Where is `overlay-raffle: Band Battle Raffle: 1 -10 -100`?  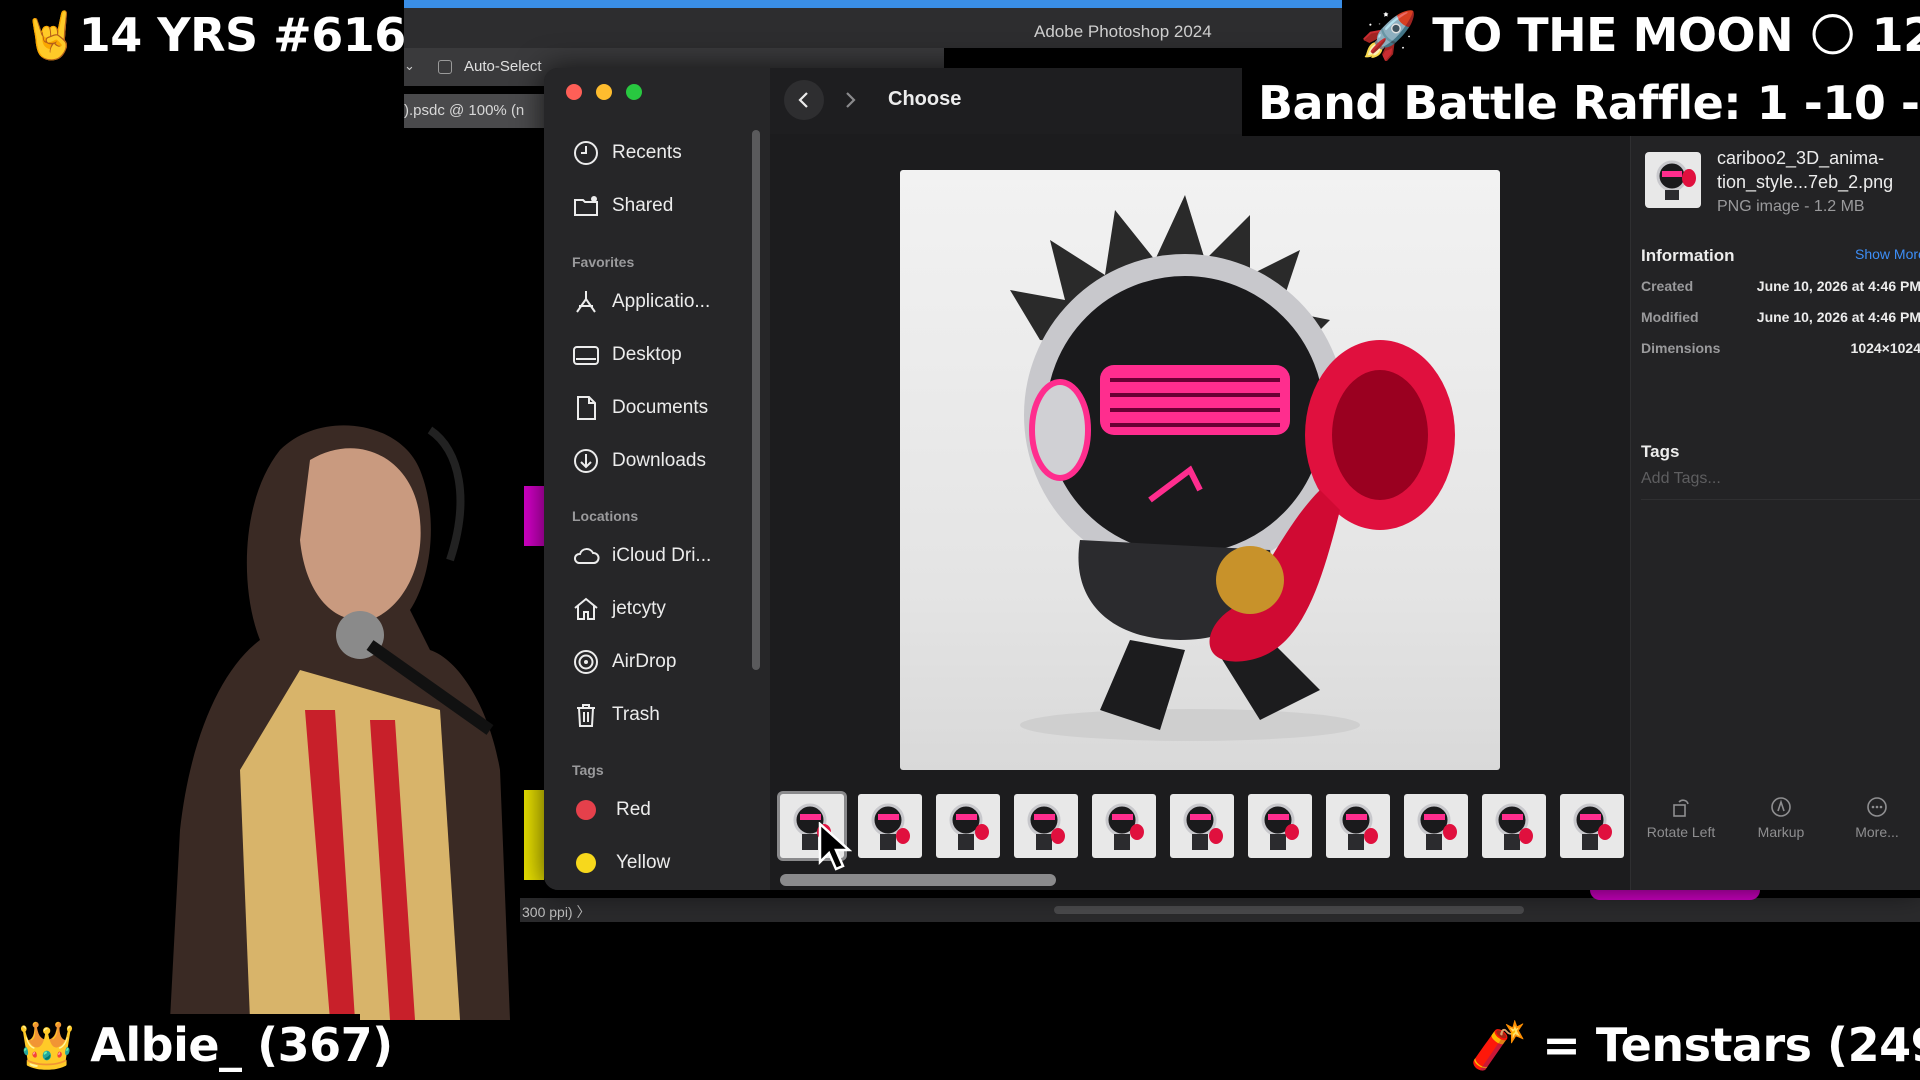
overlay-raffle: Band Battle Raffle: 1 -10 -100 is located at coordinates (1589, 103).